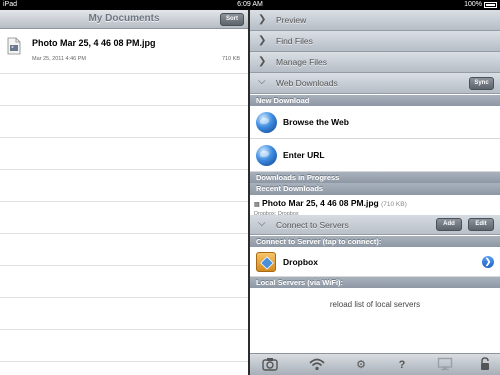  What do you see at coordinates (445, 365) in the screenshot?
I see `monitor-icon` at bounding box center [445, 365].